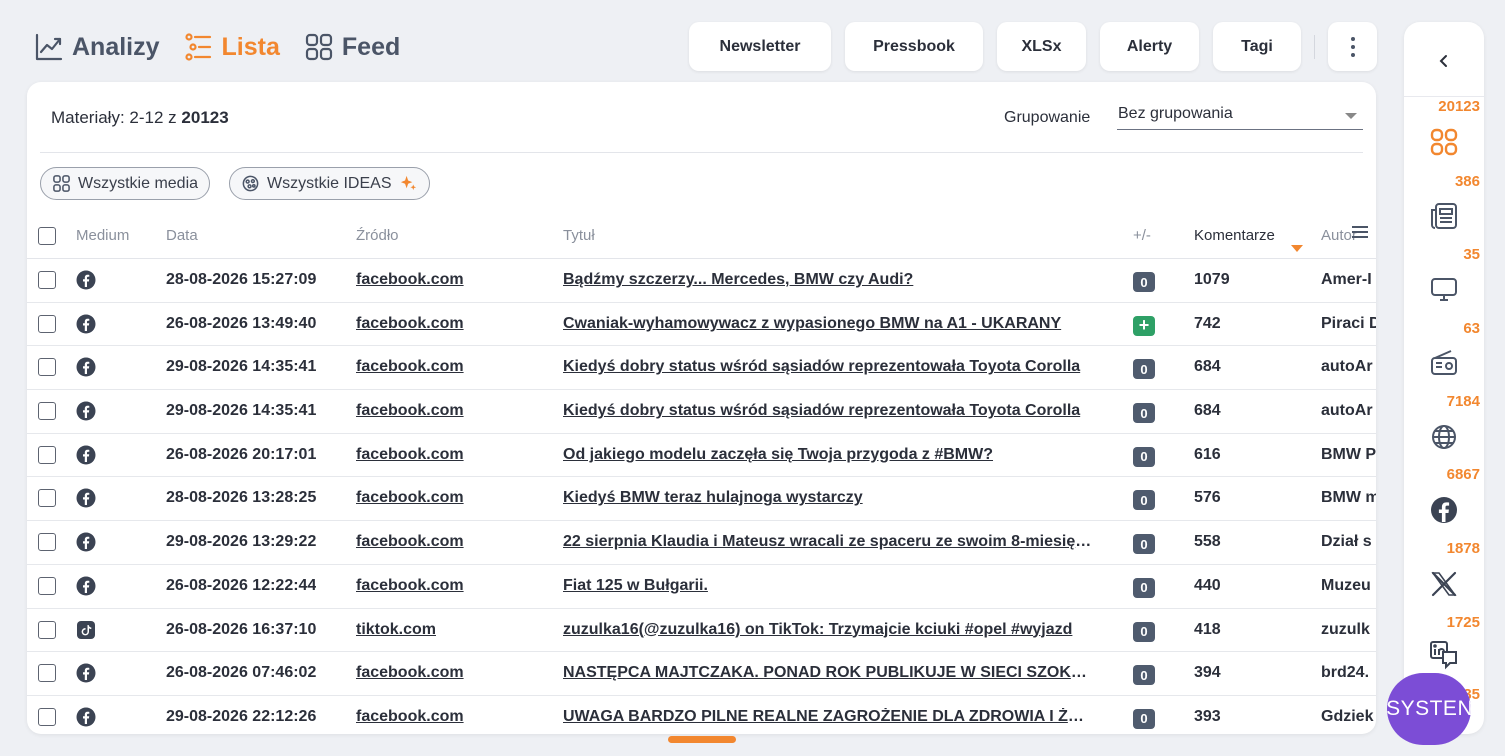 This screenshot has height=756, width=1505. Describe the element at coordinates (182, 235) in the screenshot. I see `col-date: Data` at that location.